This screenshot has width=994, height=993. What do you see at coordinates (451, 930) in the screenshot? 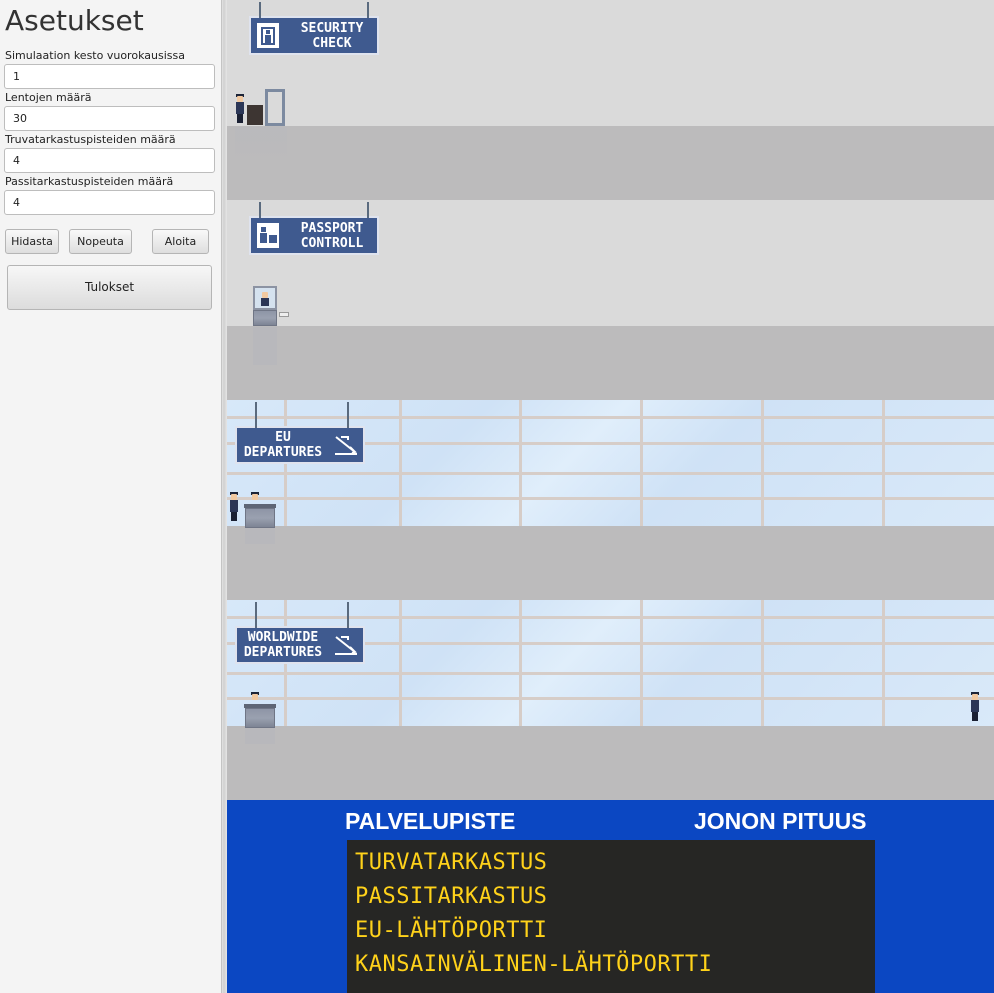
I see `board-row-eu-gate: EU-LÄHTÖPORTTI` at bounding box center [451, 930].